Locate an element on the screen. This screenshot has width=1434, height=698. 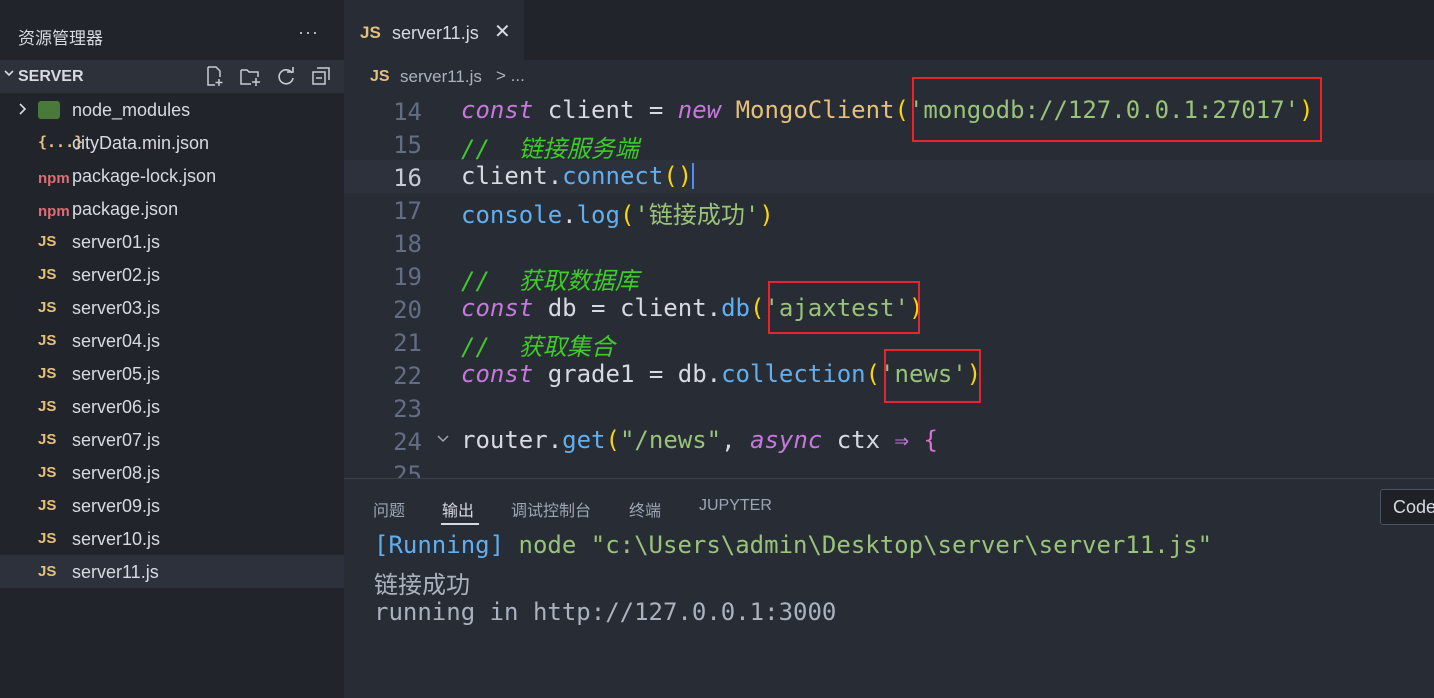
code-line: 24 router.get("/news", async ctx ⇒ { is located at coordinates (889, 440).